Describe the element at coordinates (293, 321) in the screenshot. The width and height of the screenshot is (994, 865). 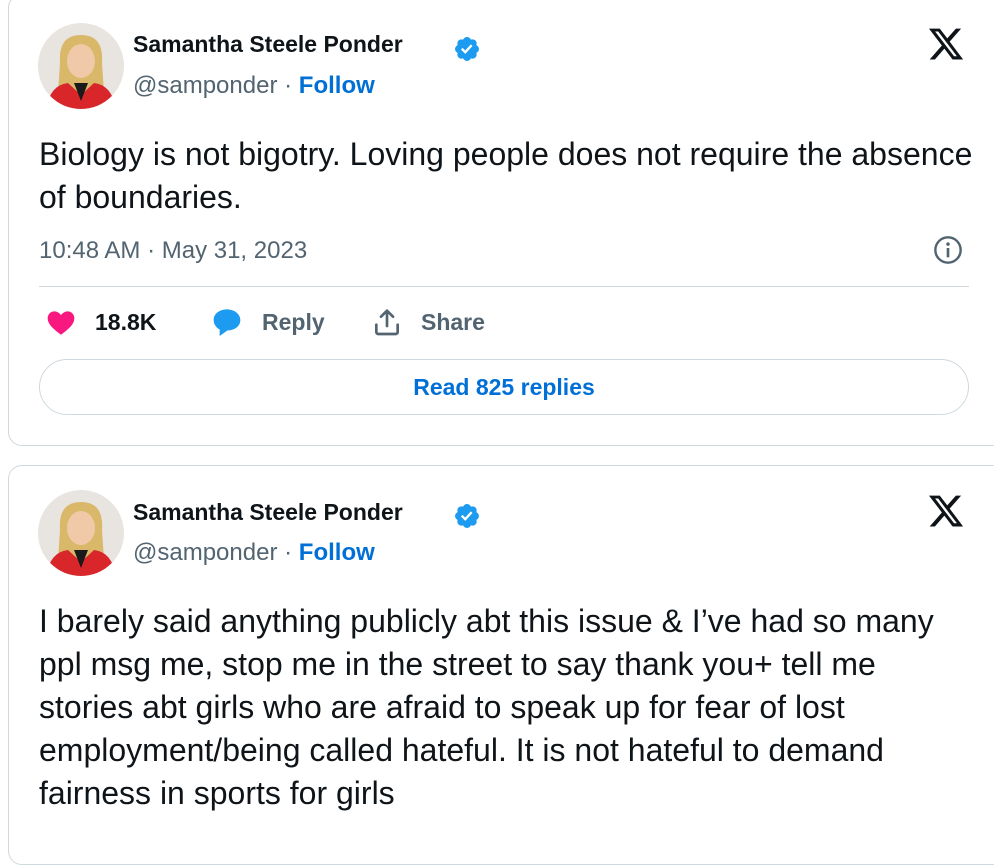
I see `reply-label: Reply` at that location.